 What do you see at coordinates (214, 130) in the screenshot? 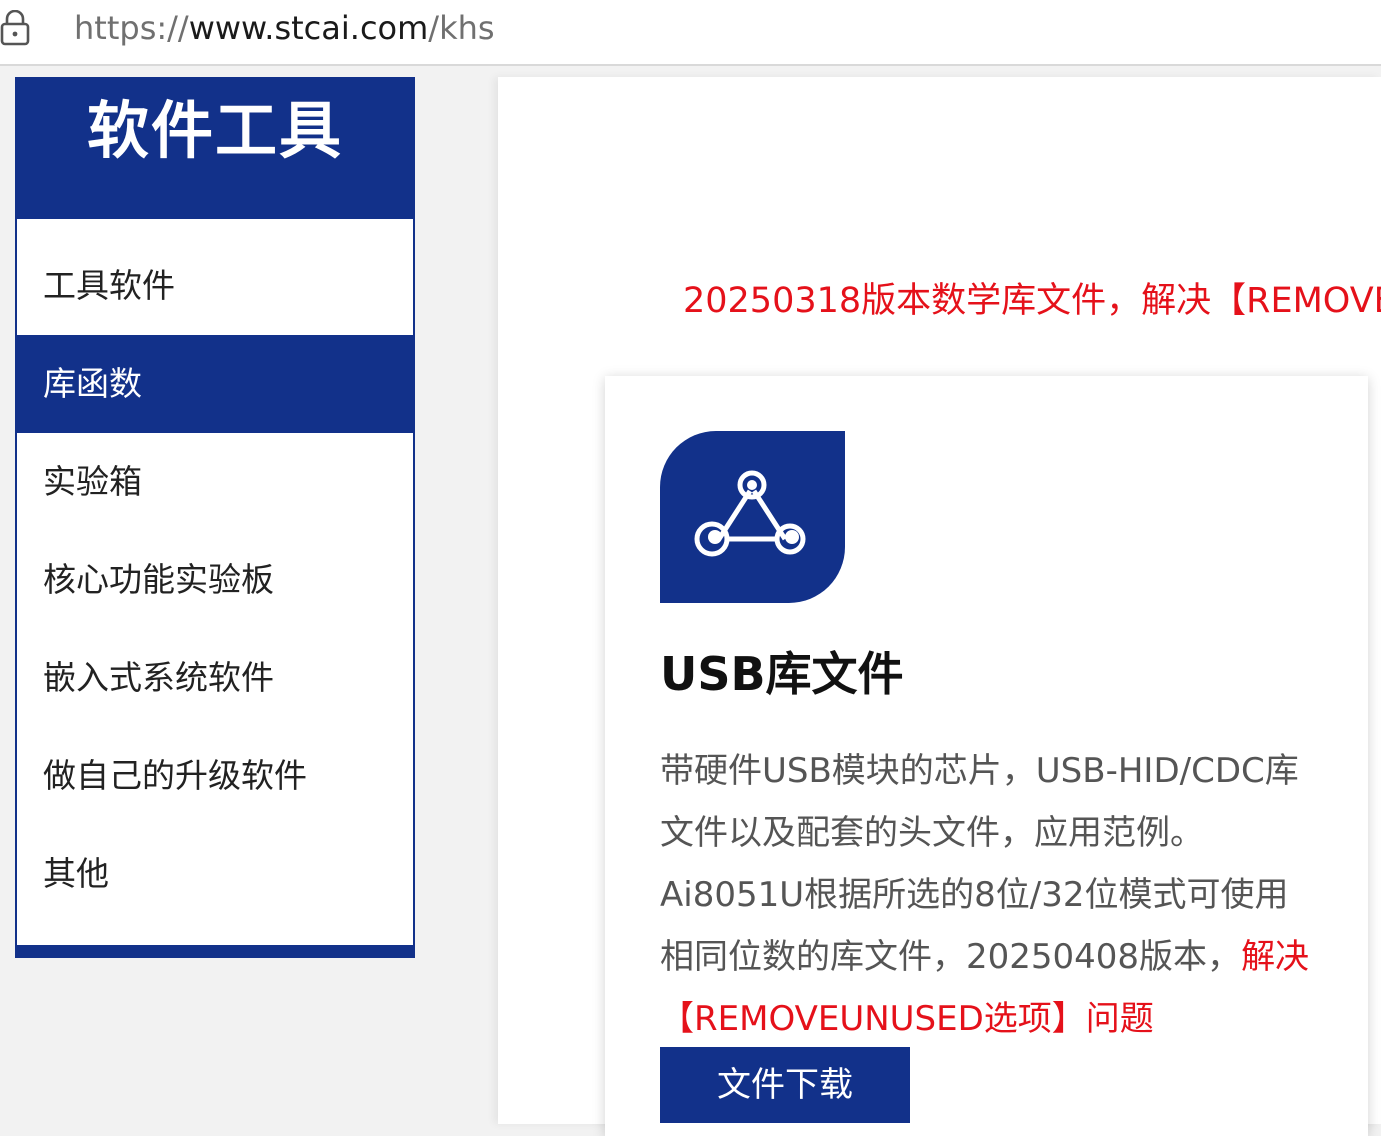
I see `sidebar-title: 软件工具` at bounding box center [214, 130].